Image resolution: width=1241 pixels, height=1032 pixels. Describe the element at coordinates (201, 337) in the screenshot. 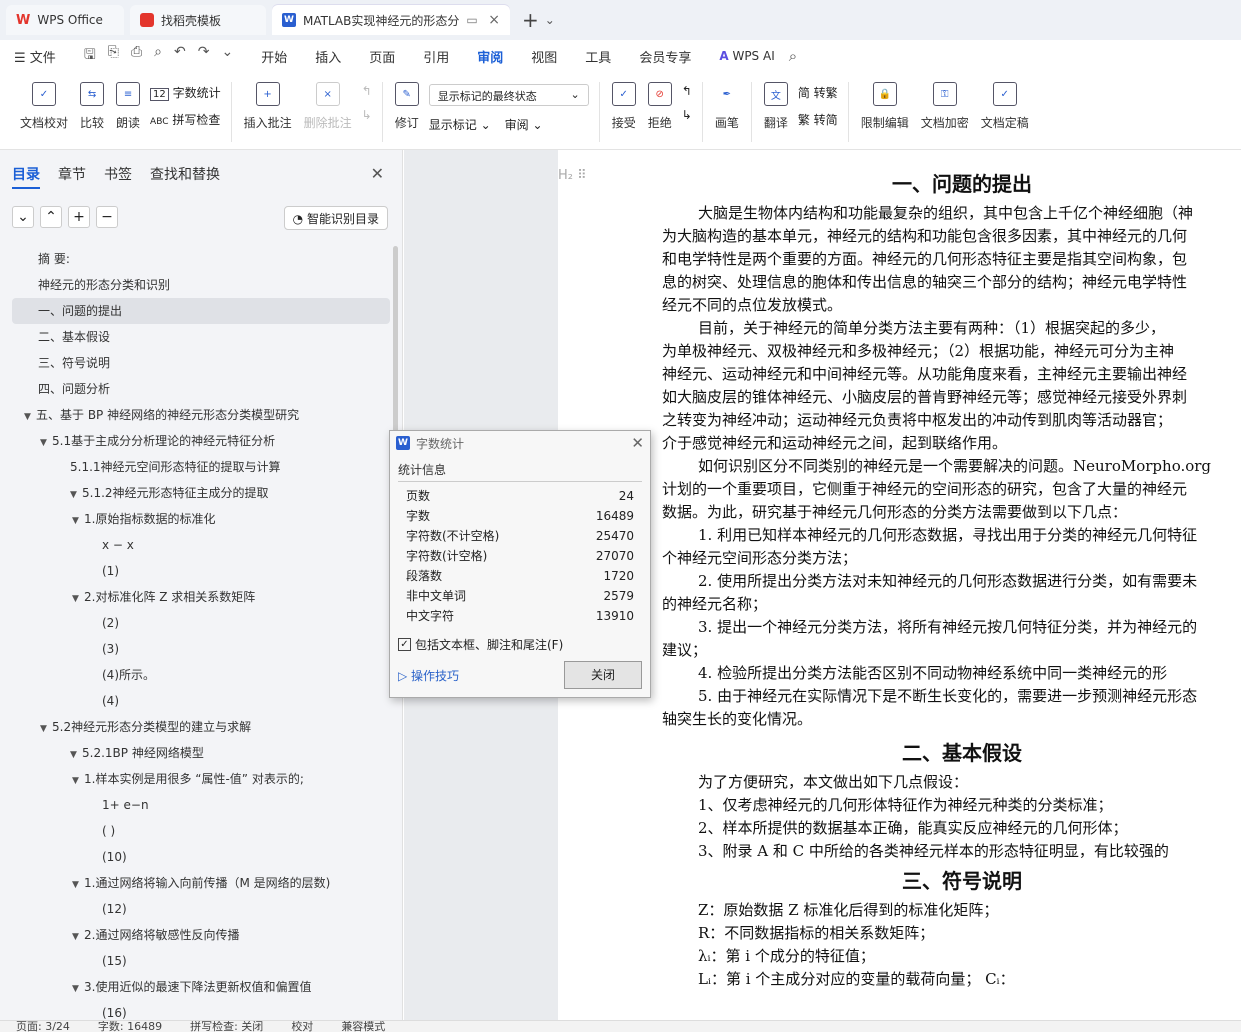

I see `toc-item: 二、基本假设` at that location.